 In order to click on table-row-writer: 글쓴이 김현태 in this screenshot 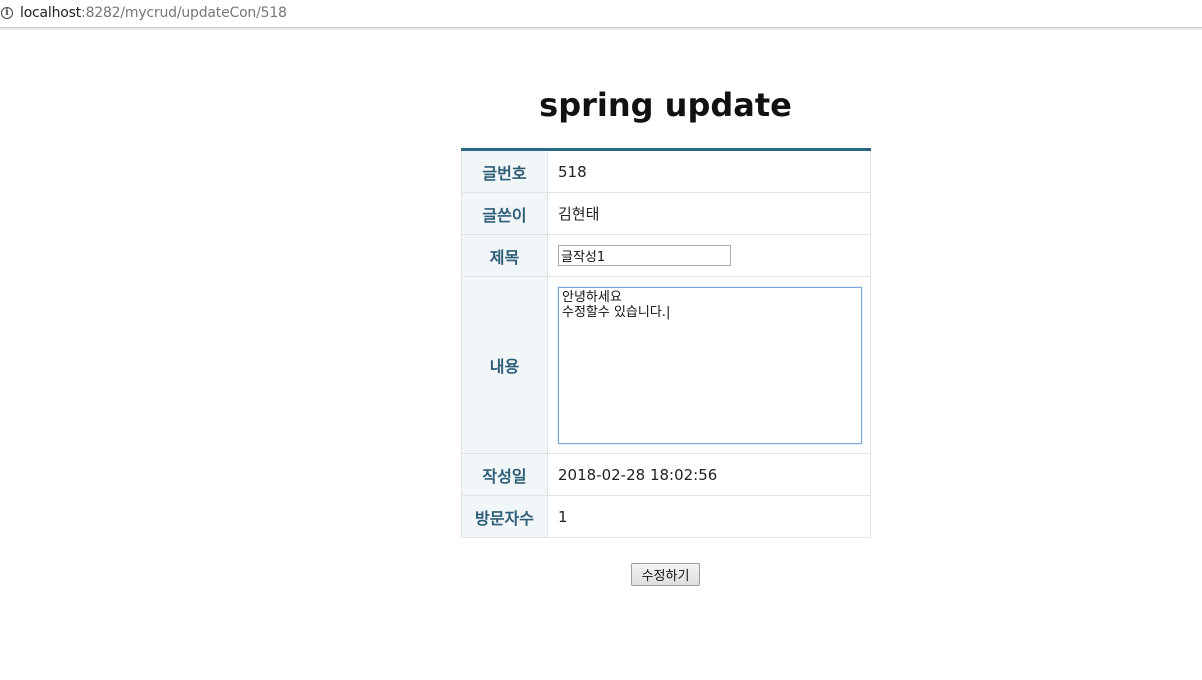, I will do `click(666, 213)`.